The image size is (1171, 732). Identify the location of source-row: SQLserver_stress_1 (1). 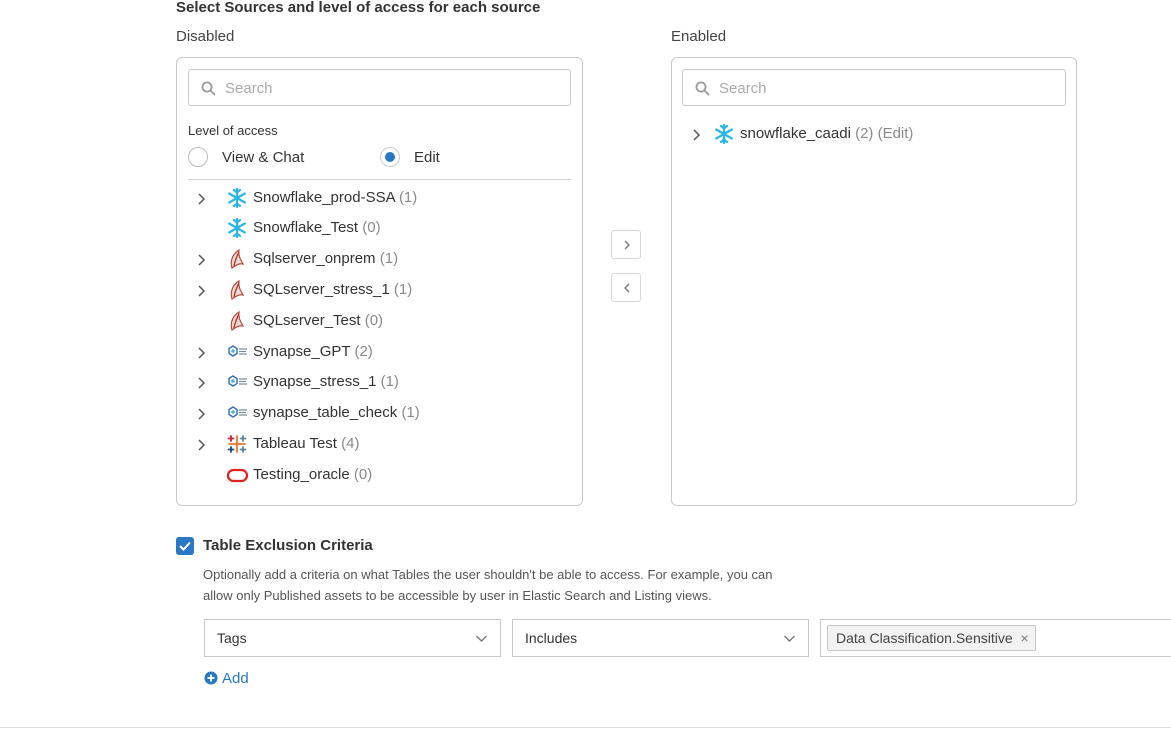
(381, 294).